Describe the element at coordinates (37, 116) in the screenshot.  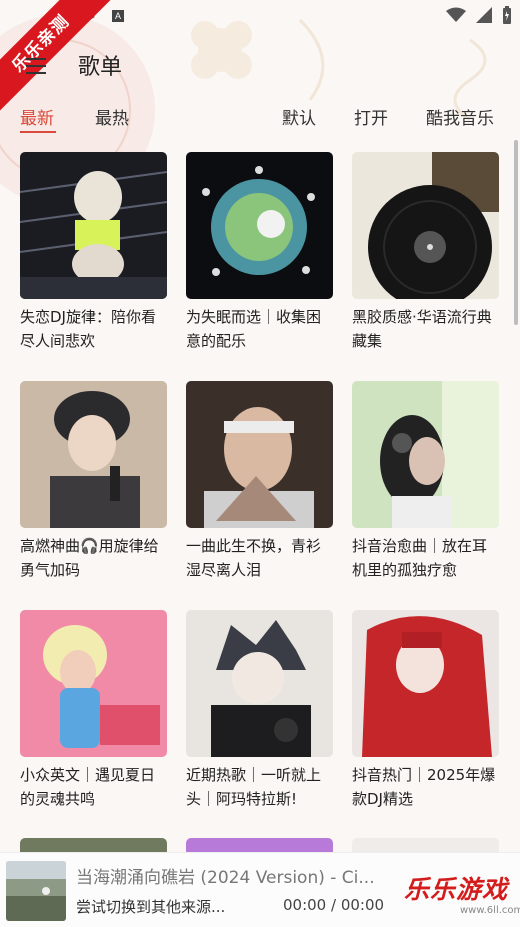
I see `tab-newest: 最新` at that location.